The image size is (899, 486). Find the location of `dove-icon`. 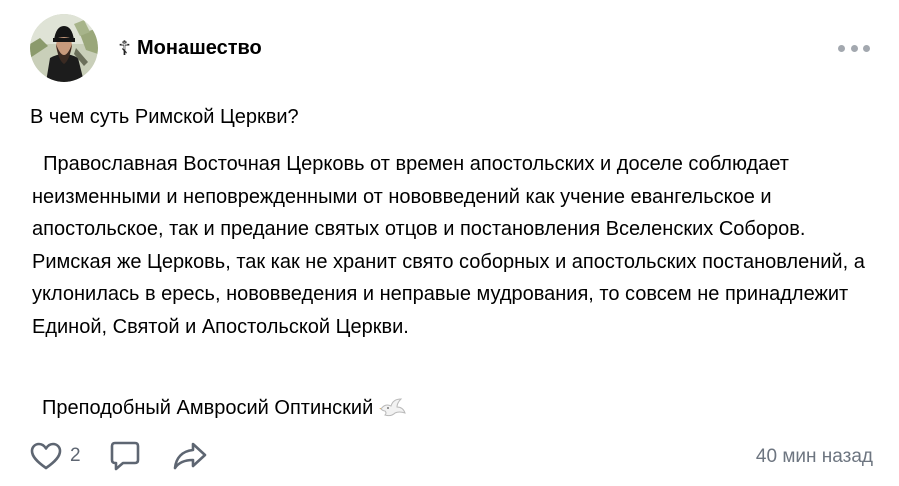

dove-icon is located at coordinates (393, 408).